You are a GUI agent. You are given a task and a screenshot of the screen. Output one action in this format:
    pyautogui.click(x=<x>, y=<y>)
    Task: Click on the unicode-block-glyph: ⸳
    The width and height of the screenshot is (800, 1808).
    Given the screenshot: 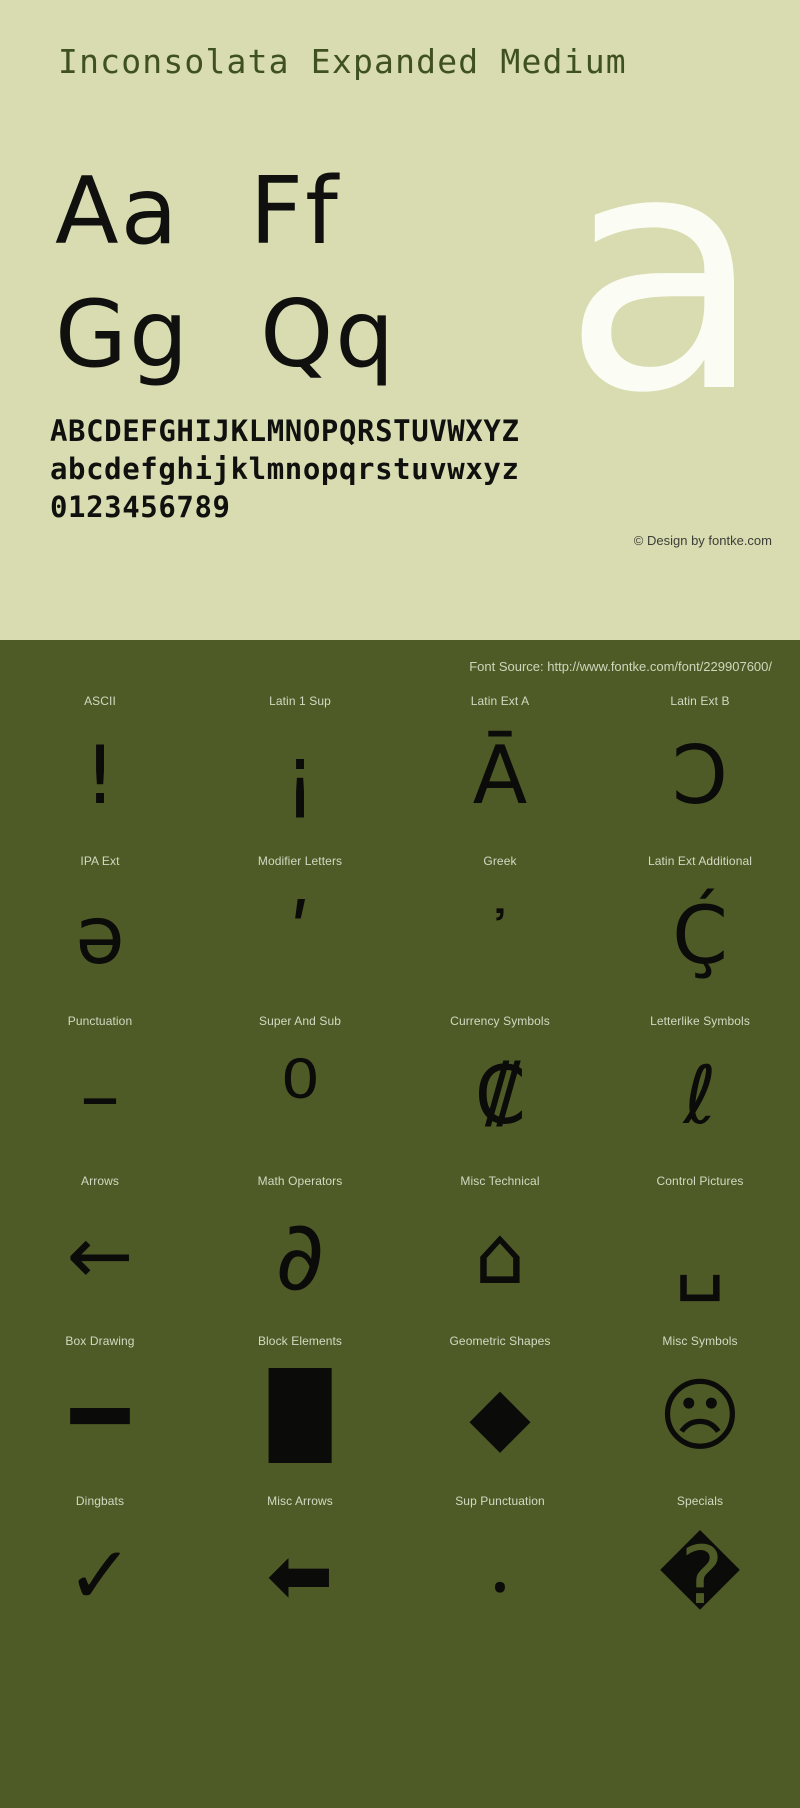 What is the action you would take?
    pyautogui.click(x=500, y=1575)
    